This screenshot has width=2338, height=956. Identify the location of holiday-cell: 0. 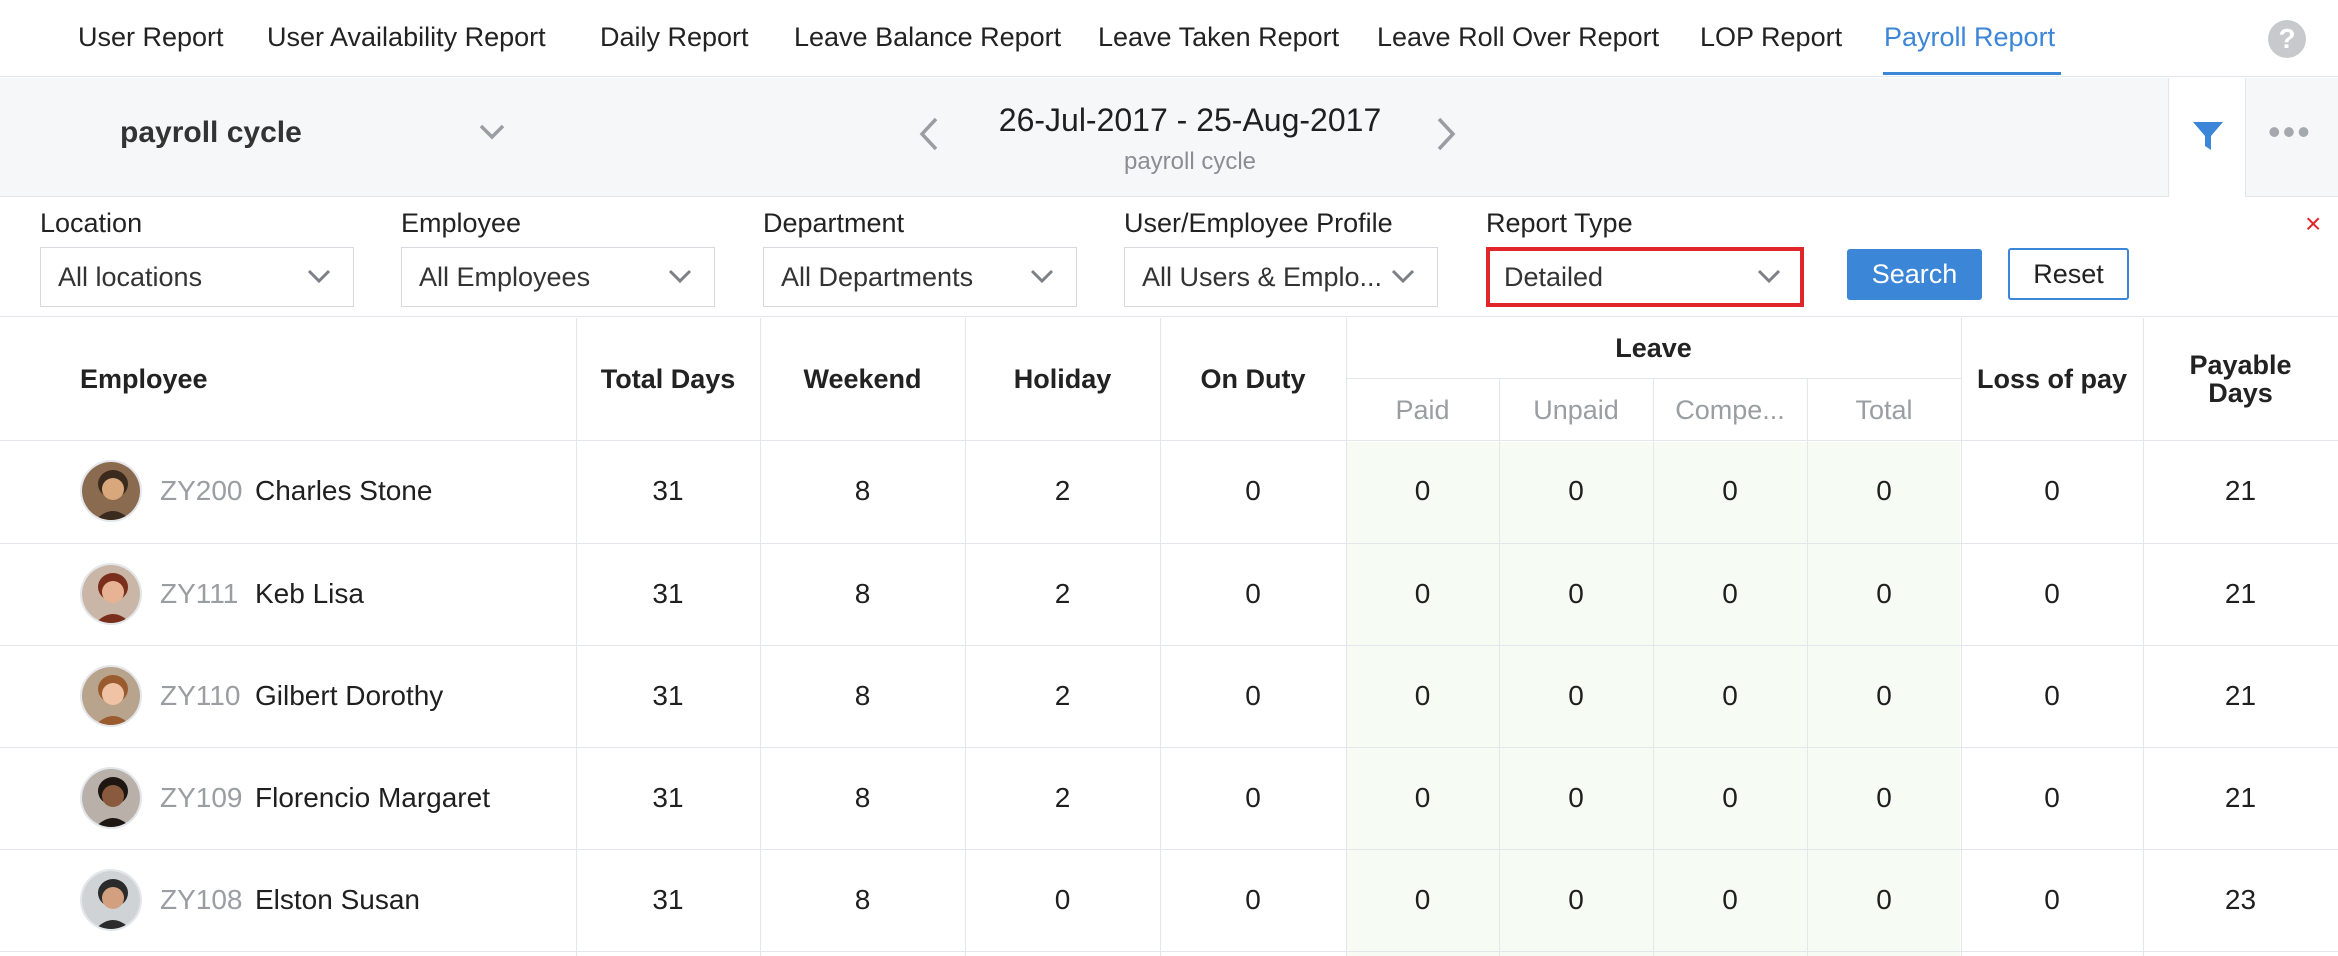
(1062, 899).